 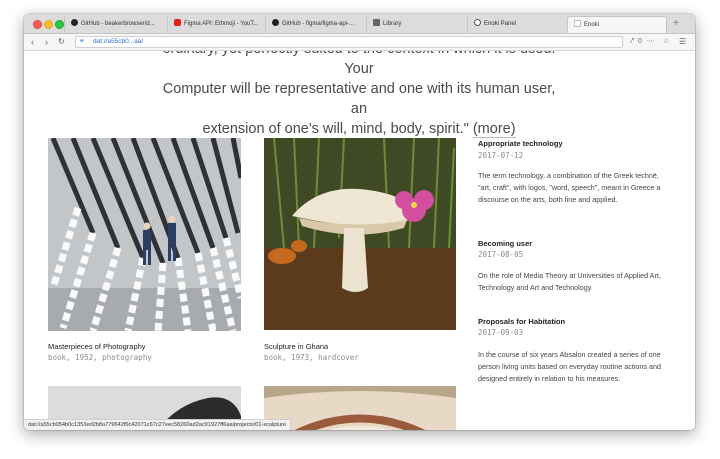 What do you see at coordinates (682, 42) in the screenshot?
I see `menu-icon: ☰` at bounding box center [682, 42].